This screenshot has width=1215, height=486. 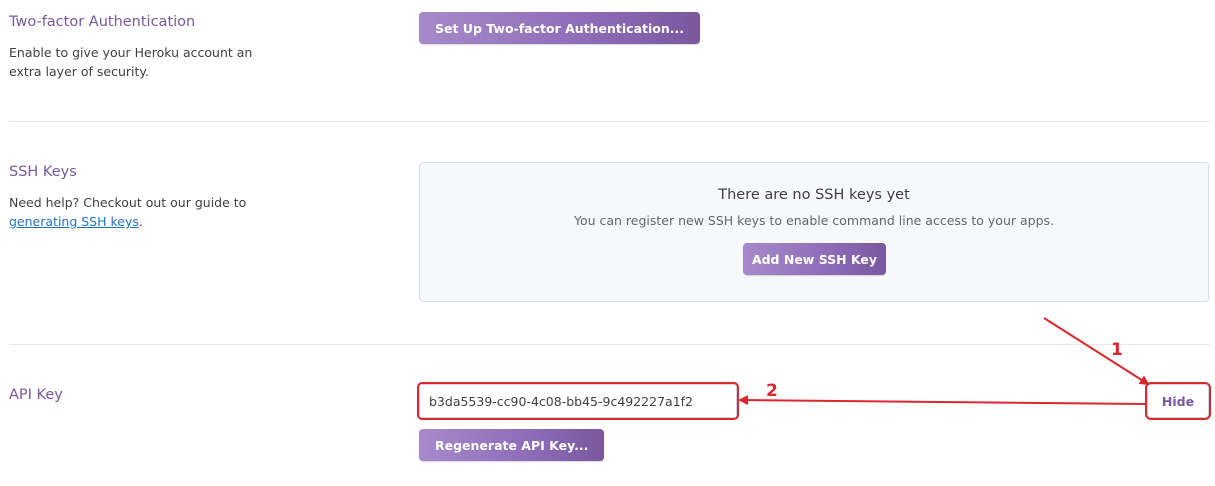 What do you see at coordinates (36, 395) in the screenshot?
I see `api-key-title: API Key` at bounding box center [36, 395].